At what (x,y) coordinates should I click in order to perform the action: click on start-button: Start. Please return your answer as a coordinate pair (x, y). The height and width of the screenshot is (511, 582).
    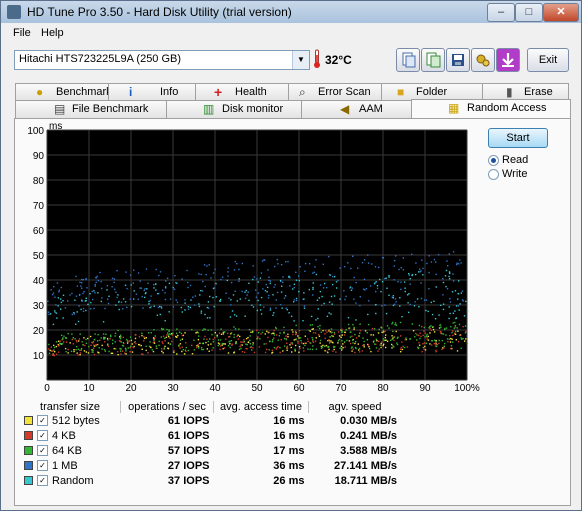
    Looking at the image, I should click on (518, 138).